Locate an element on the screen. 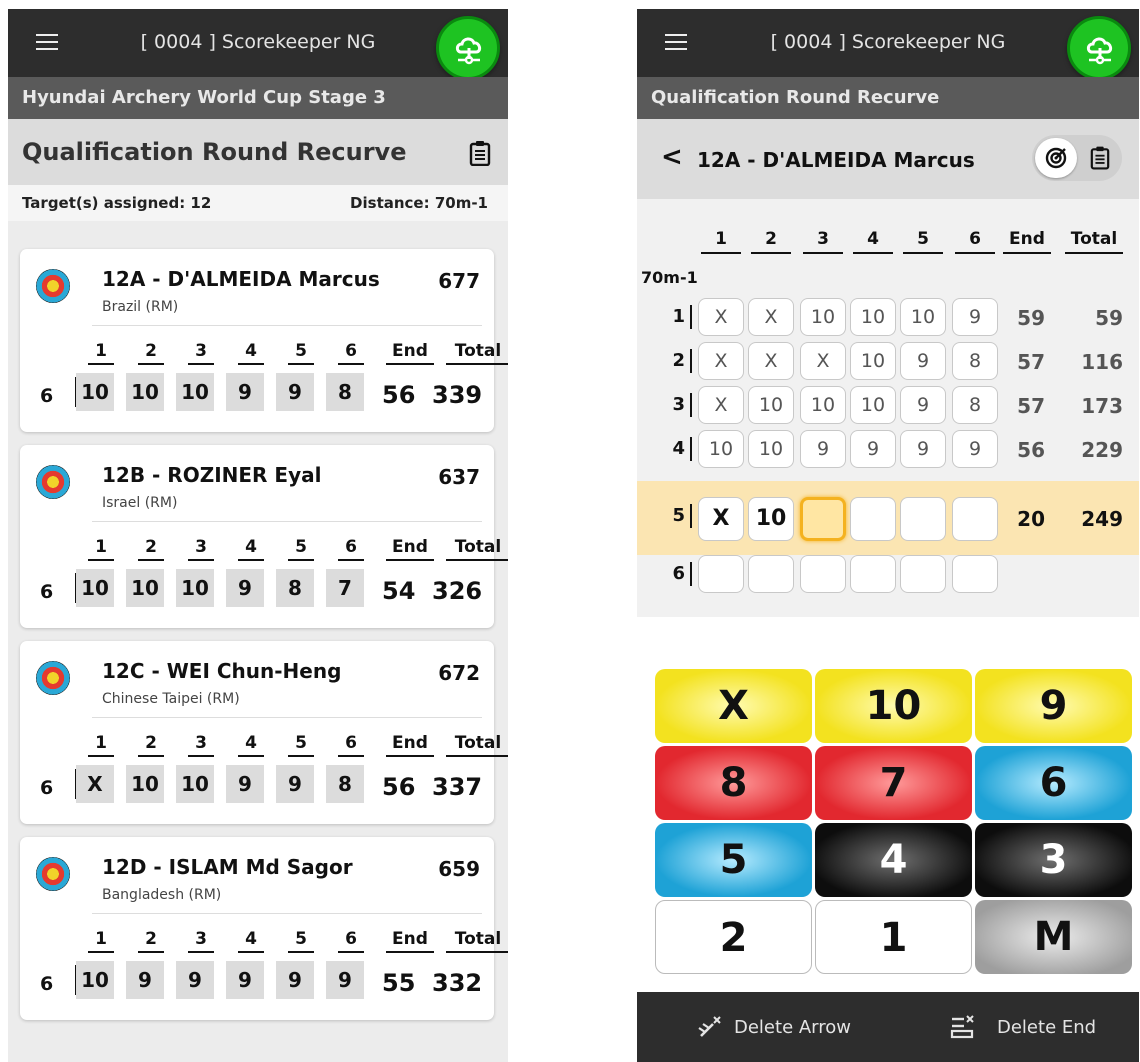 Image resolution: width=1140 pixels, height=1062 pixels. athlete-name: 12B - ROZINER Eyal is located at coordinates (212, 475).